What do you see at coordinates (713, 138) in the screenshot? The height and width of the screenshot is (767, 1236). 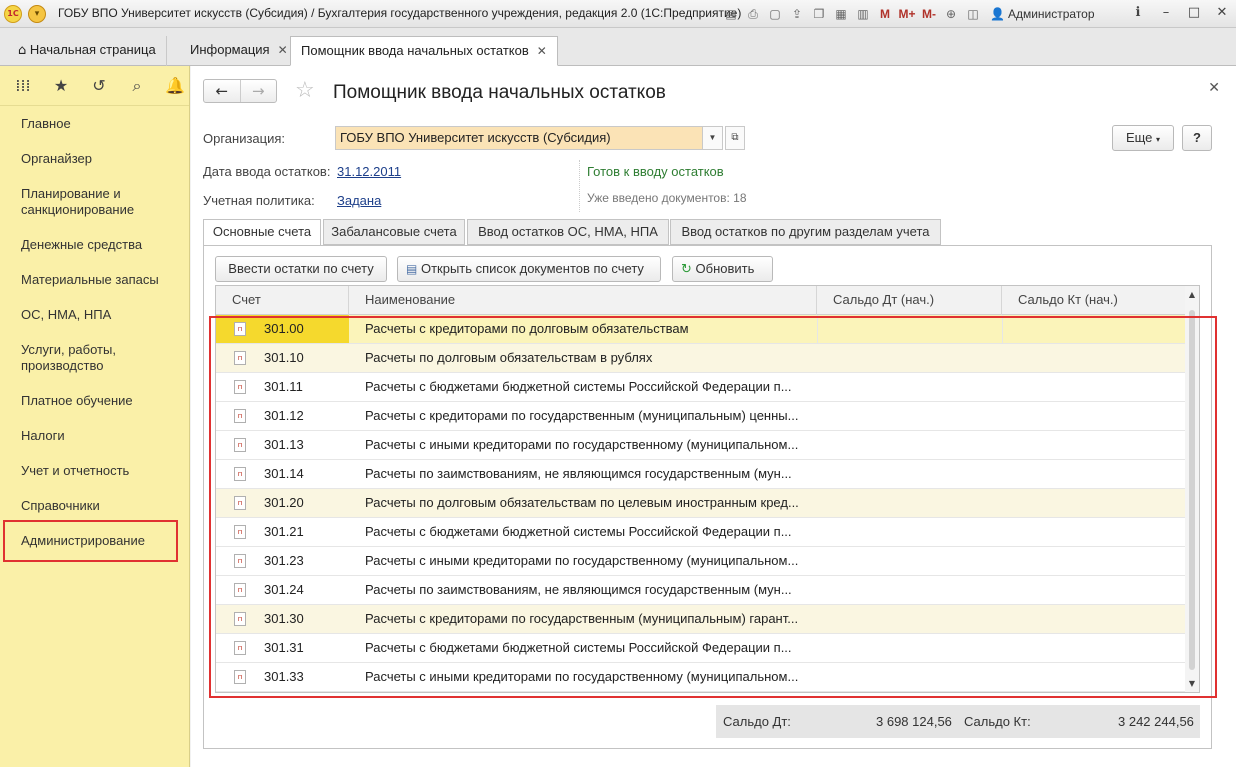 I see `dropdown-arrow-icon: ▼` at bounding box center [713, 138].